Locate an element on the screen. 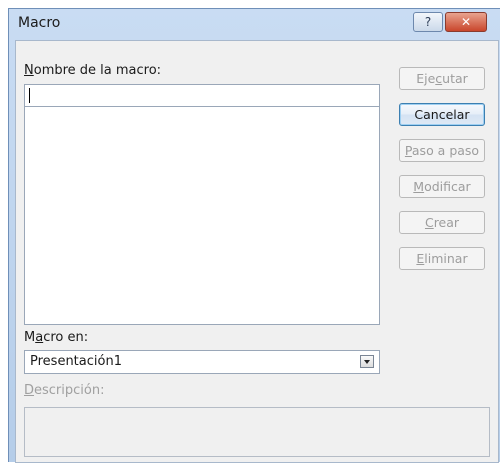 Image resolution: width=500 pixels, height=463 pixels. macro-in-label: Macro en: is located at coordinates (56, 337).